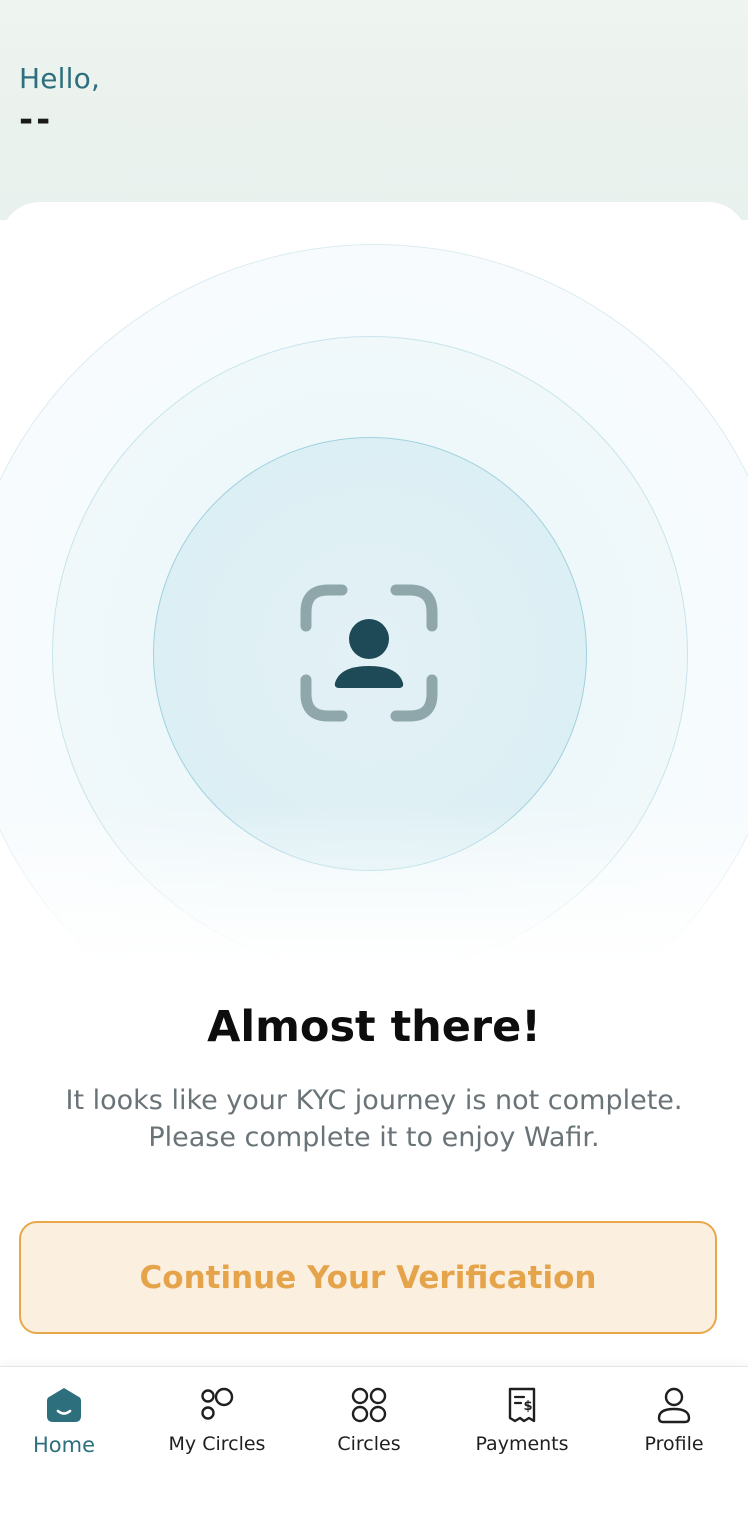  I want to click on continue-verification-button: Continue Your Verification, so click(368, 1277).